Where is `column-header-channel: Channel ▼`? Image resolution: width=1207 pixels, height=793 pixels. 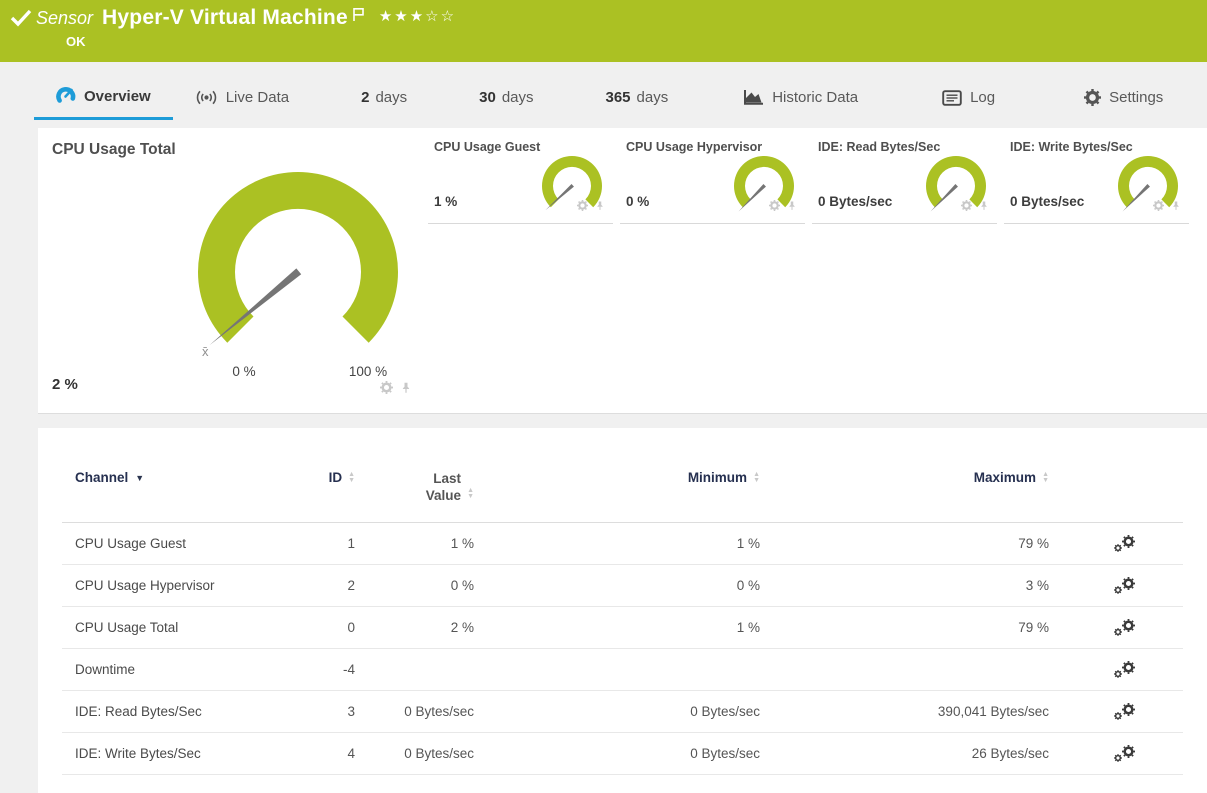 column-header-channel: Channel ▼ is located at coordinates (182, 477).